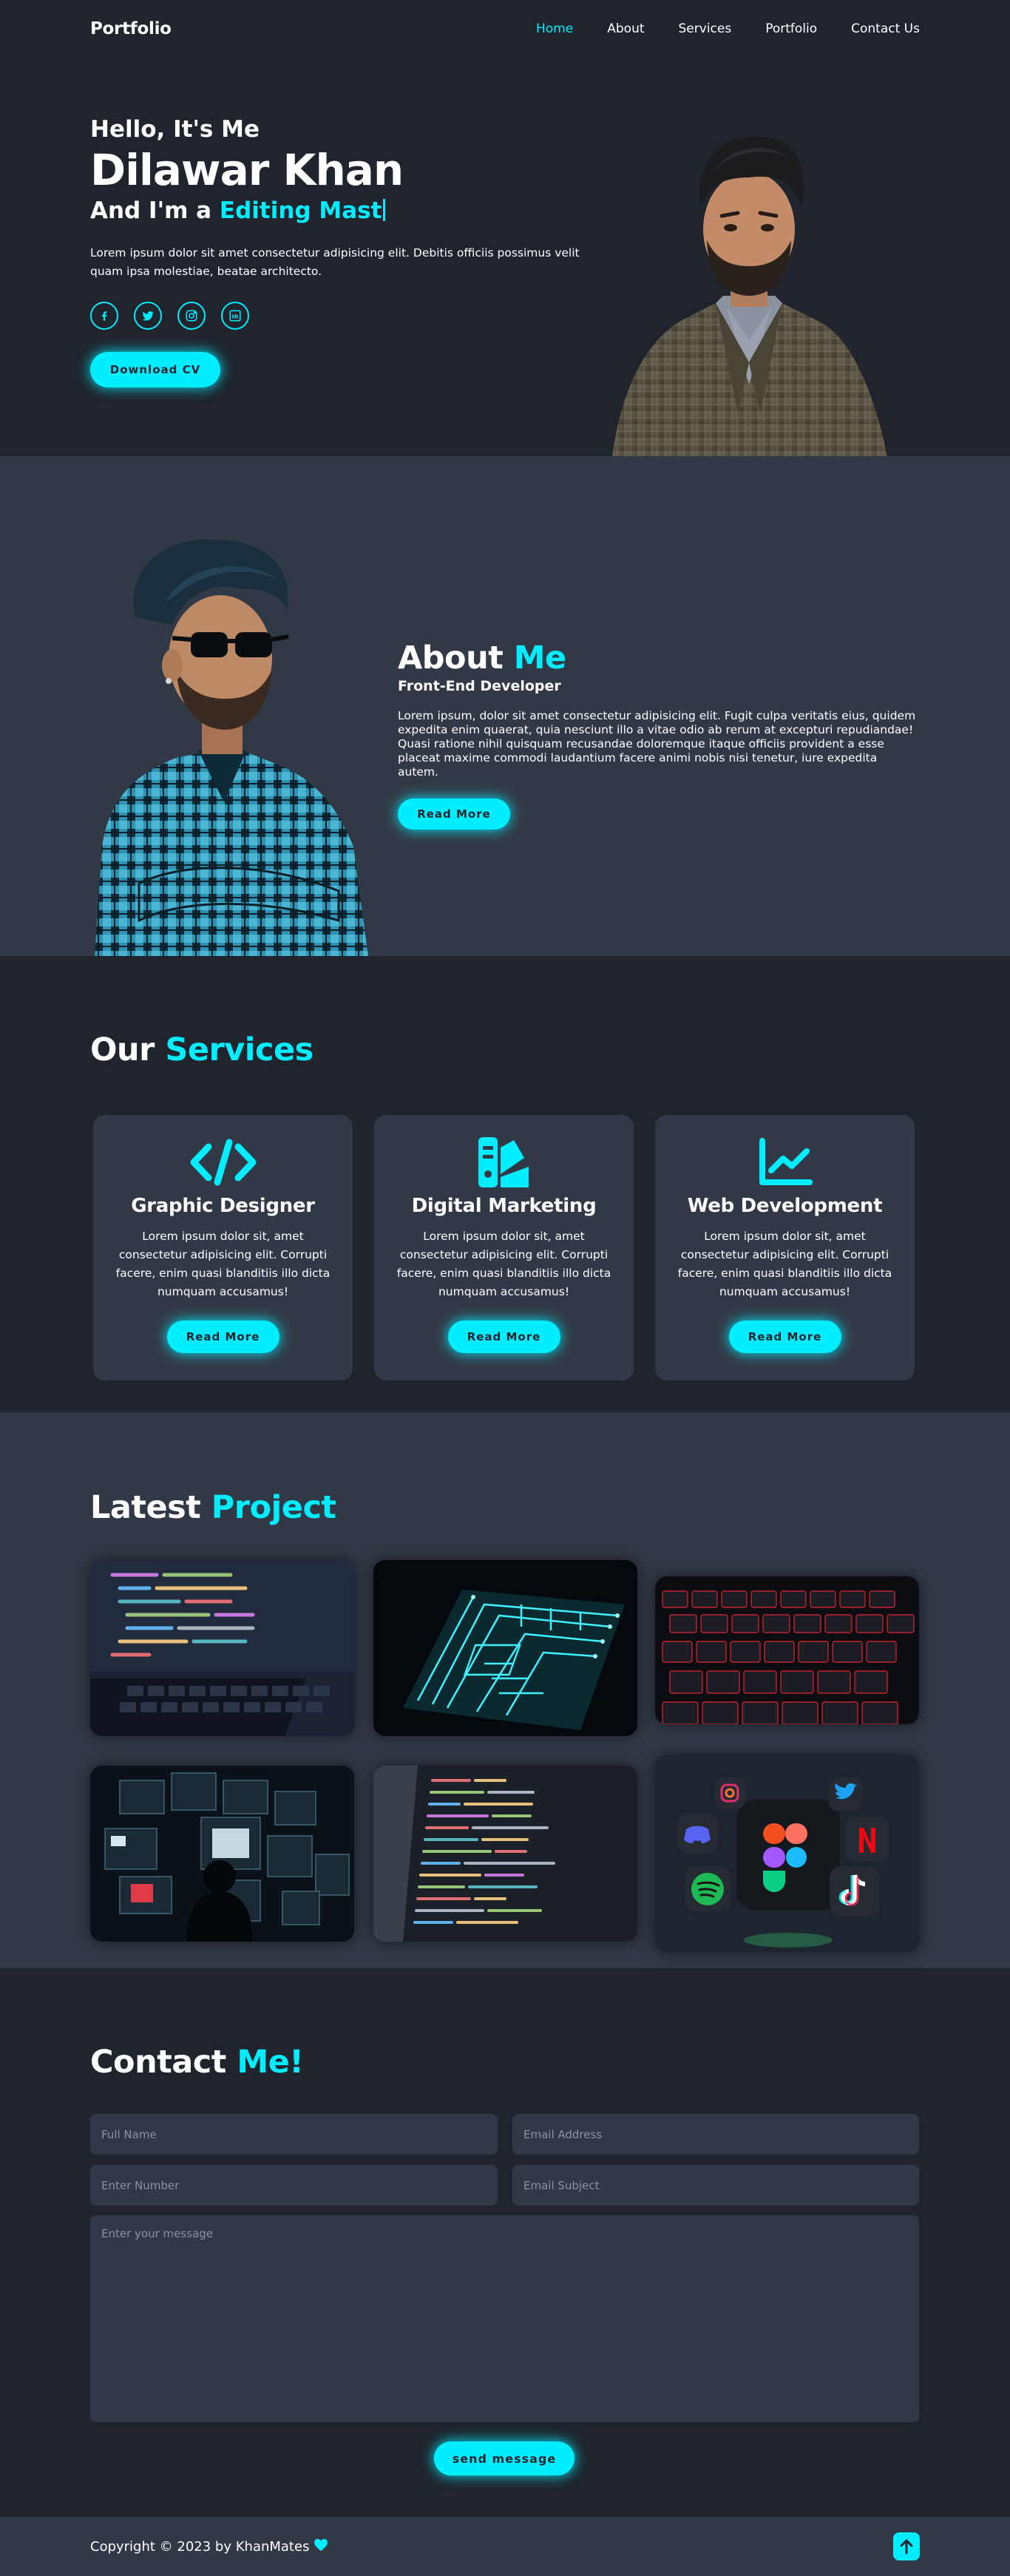  I want to click on copyright: Copyright © 2023 by KhanMates, so click(209, 2546).